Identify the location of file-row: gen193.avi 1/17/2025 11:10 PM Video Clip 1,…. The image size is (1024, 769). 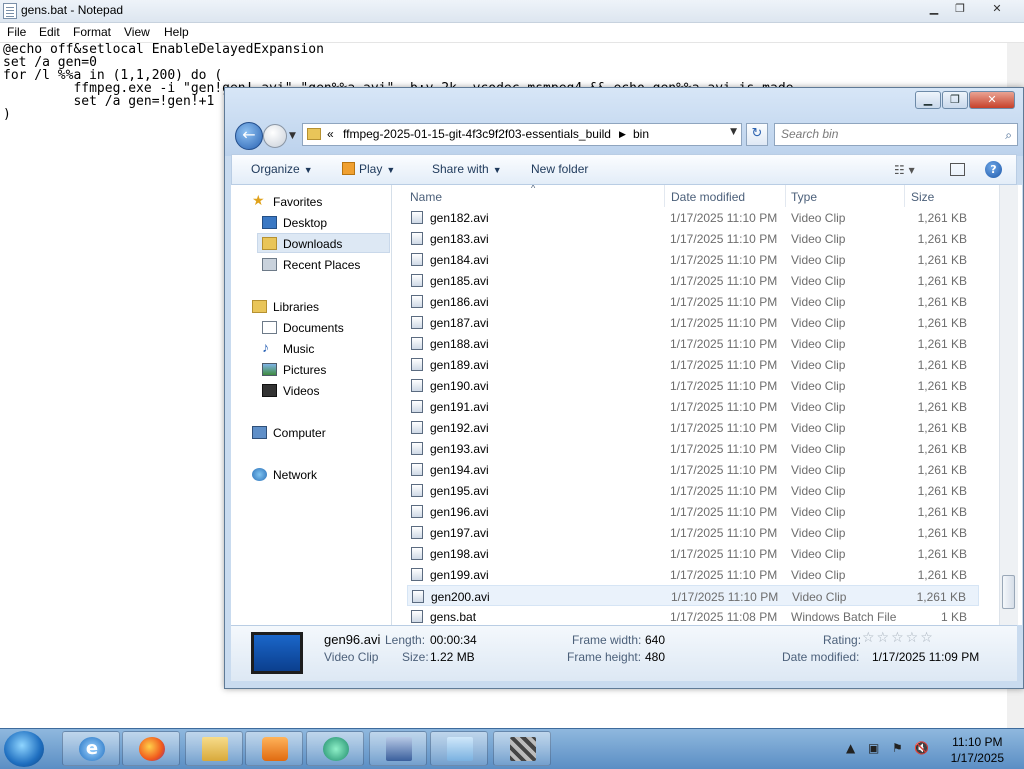
(693, 448).